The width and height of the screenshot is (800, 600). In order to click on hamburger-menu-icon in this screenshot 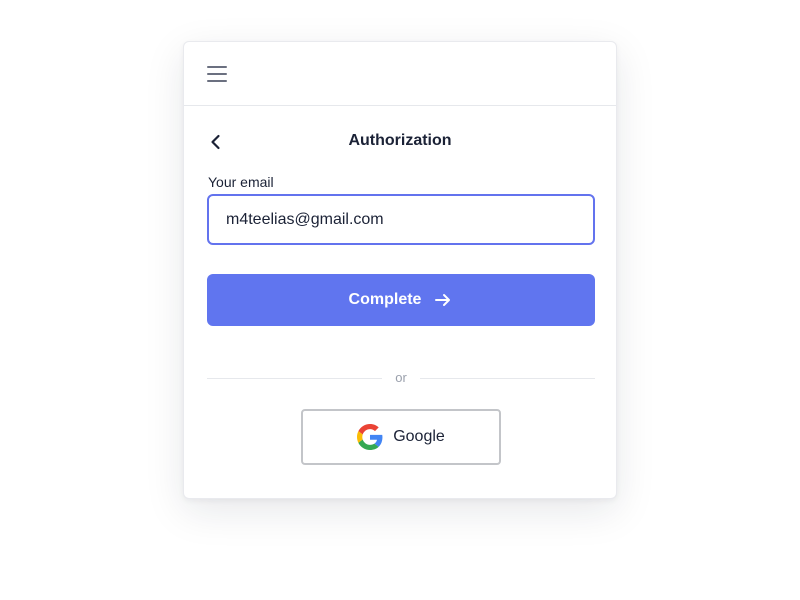, I will do `click(218, 74)`.